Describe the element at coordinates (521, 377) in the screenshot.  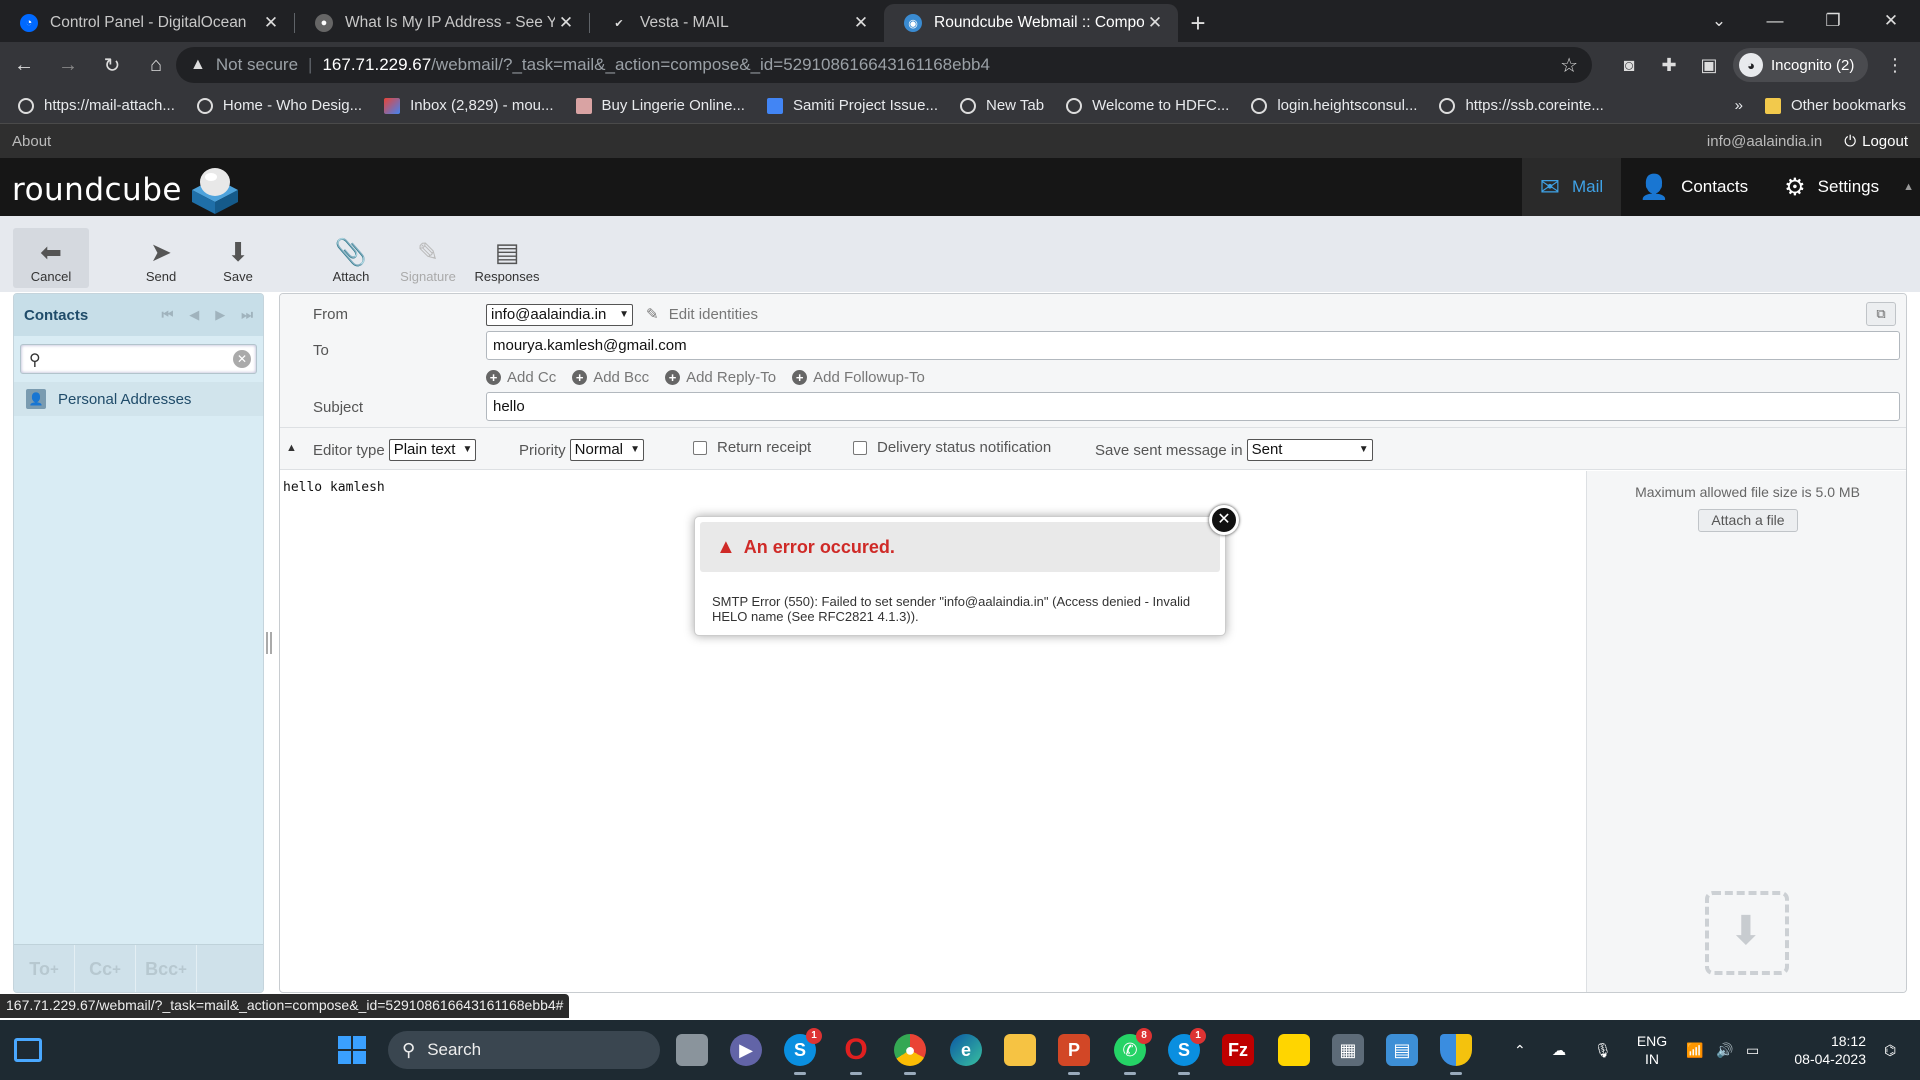
I see `add-cc-link: + Add Cc` at that location.